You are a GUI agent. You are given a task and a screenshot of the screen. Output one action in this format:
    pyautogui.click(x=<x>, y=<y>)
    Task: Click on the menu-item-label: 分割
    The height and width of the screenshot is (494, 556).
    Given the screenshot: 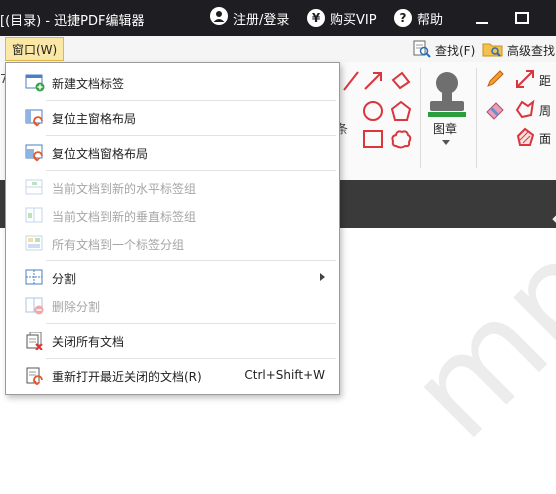 What is the action you would take?
    pyautogui.click(x=64, y=279)
    